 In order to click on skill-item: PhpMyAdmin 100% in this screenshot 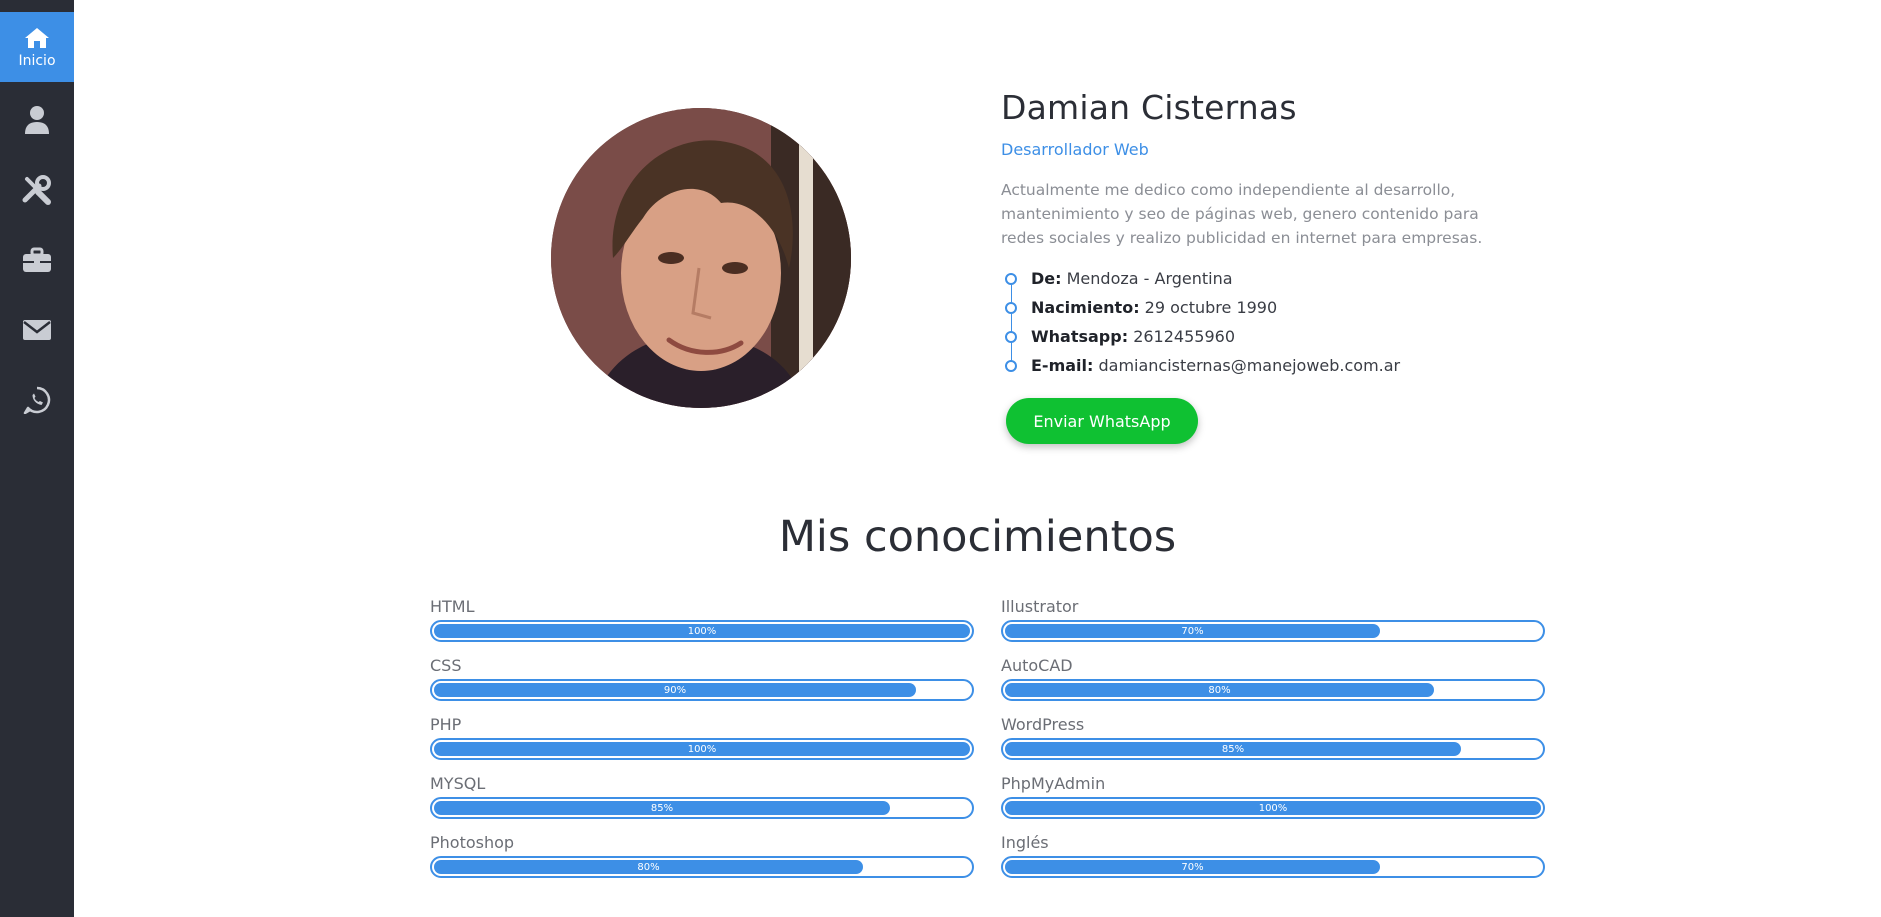, I will do `click(1273, 798)`.